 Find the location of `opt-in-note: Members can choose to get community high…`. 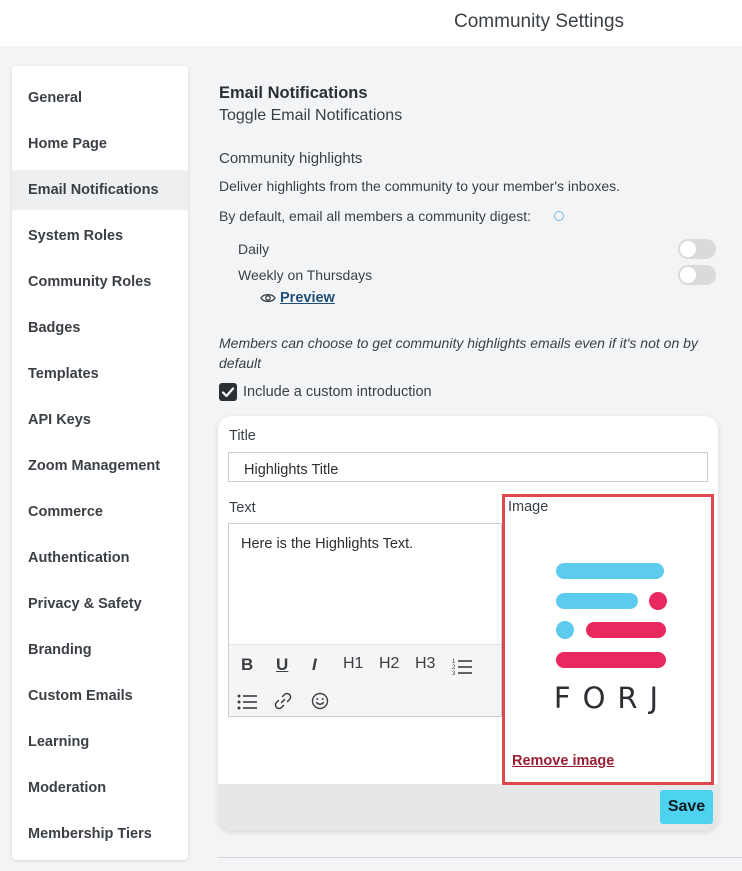

opt-in-note: Members can choose to get community high… is located at coordinates (458, 353).